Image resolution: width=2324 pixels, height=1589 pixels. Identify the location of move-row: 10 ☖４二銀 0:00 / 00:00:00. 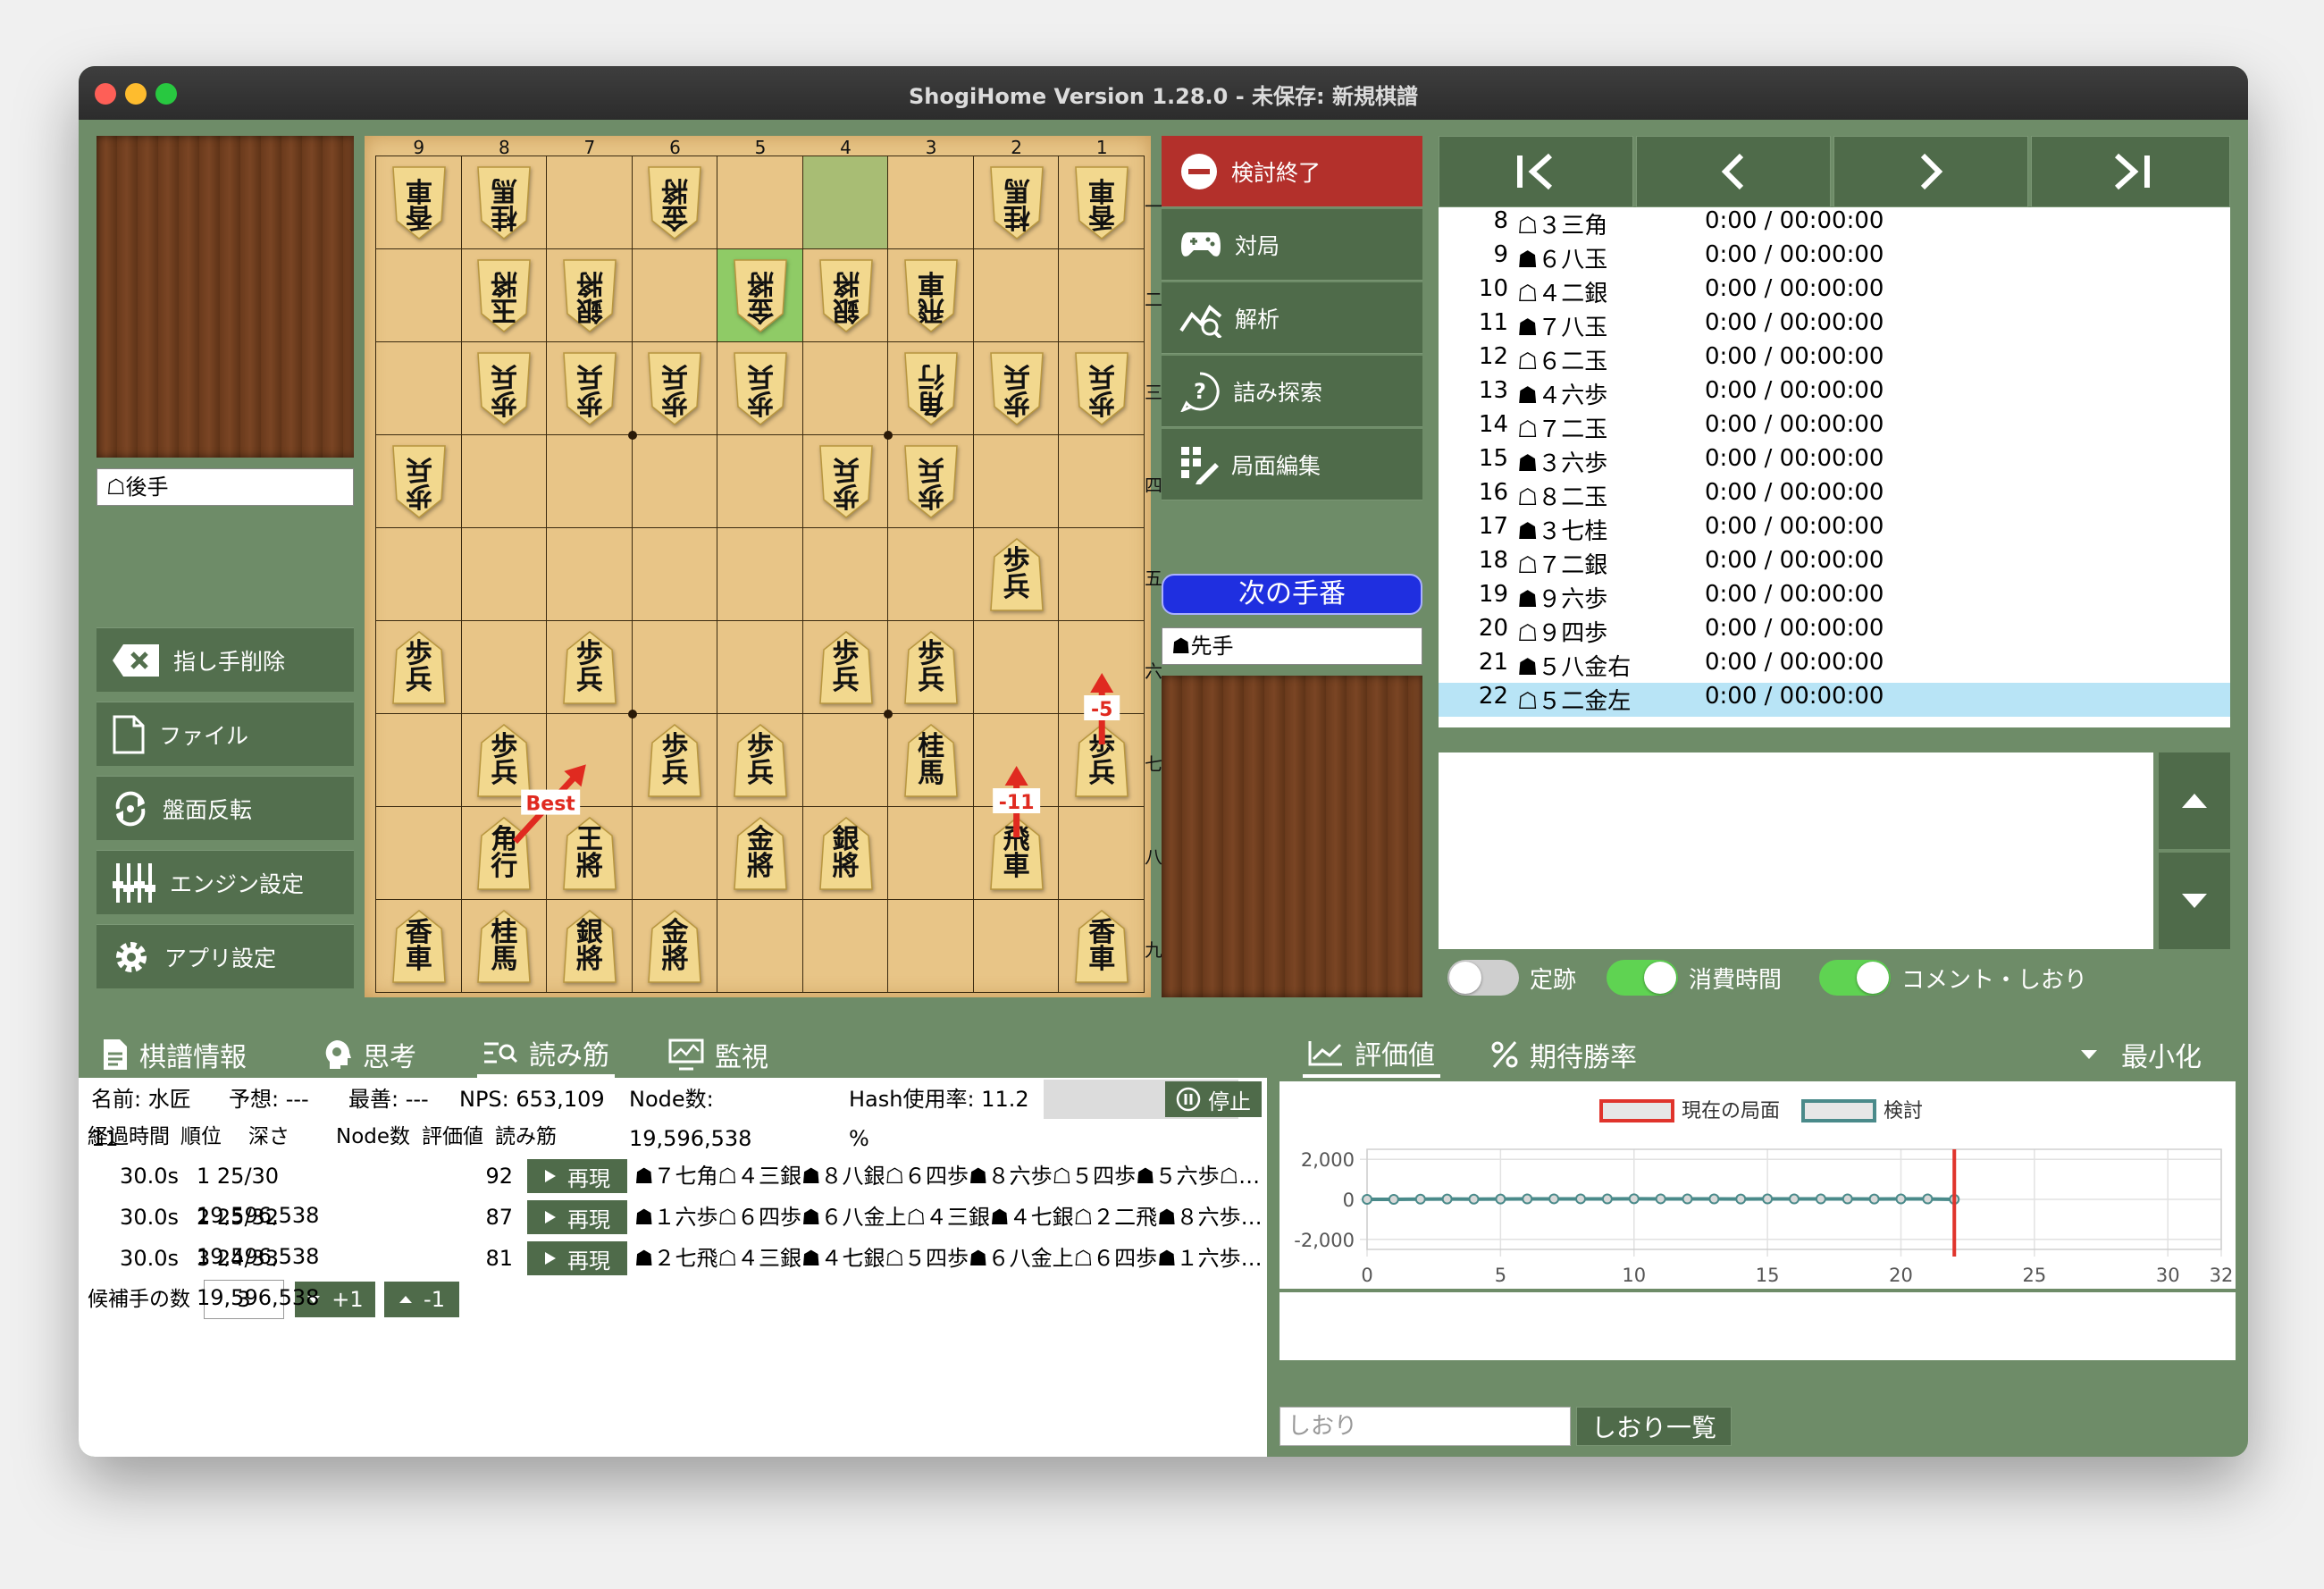
(1834, 292).